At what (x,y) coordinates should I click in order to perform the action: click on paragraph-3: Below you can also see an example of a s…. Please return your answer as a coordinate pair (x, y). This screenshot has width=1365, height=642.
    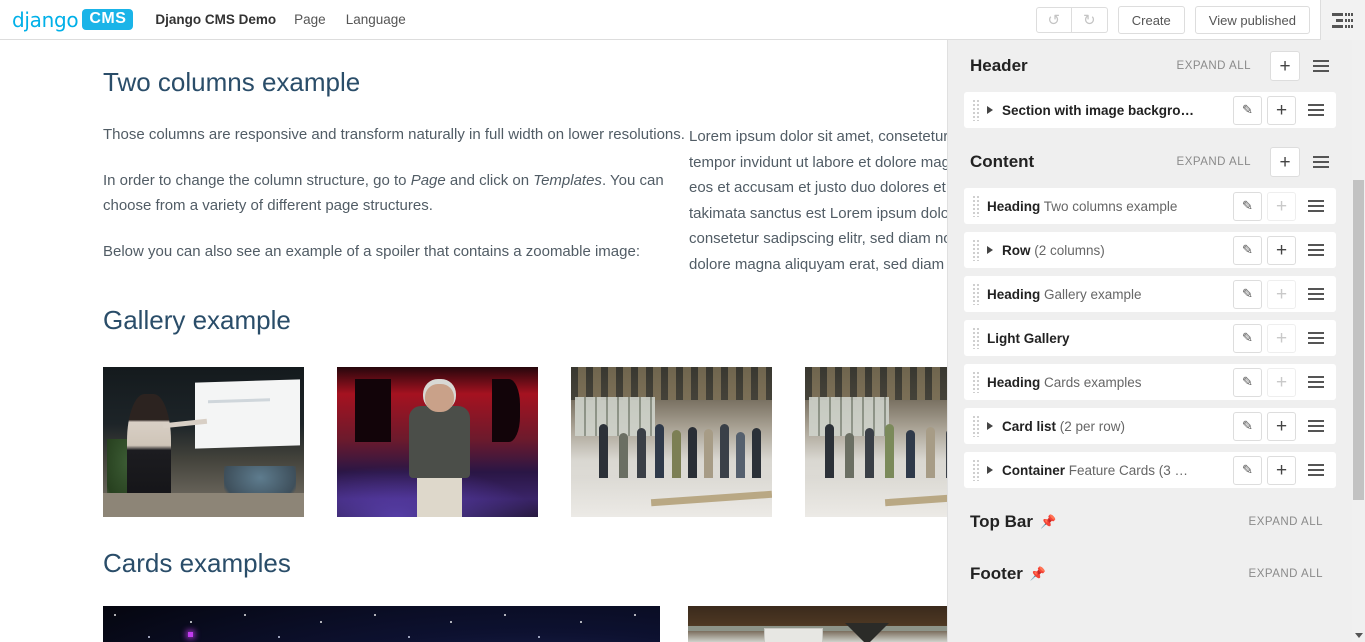
    Looking at the image, I should click on (371, 251).